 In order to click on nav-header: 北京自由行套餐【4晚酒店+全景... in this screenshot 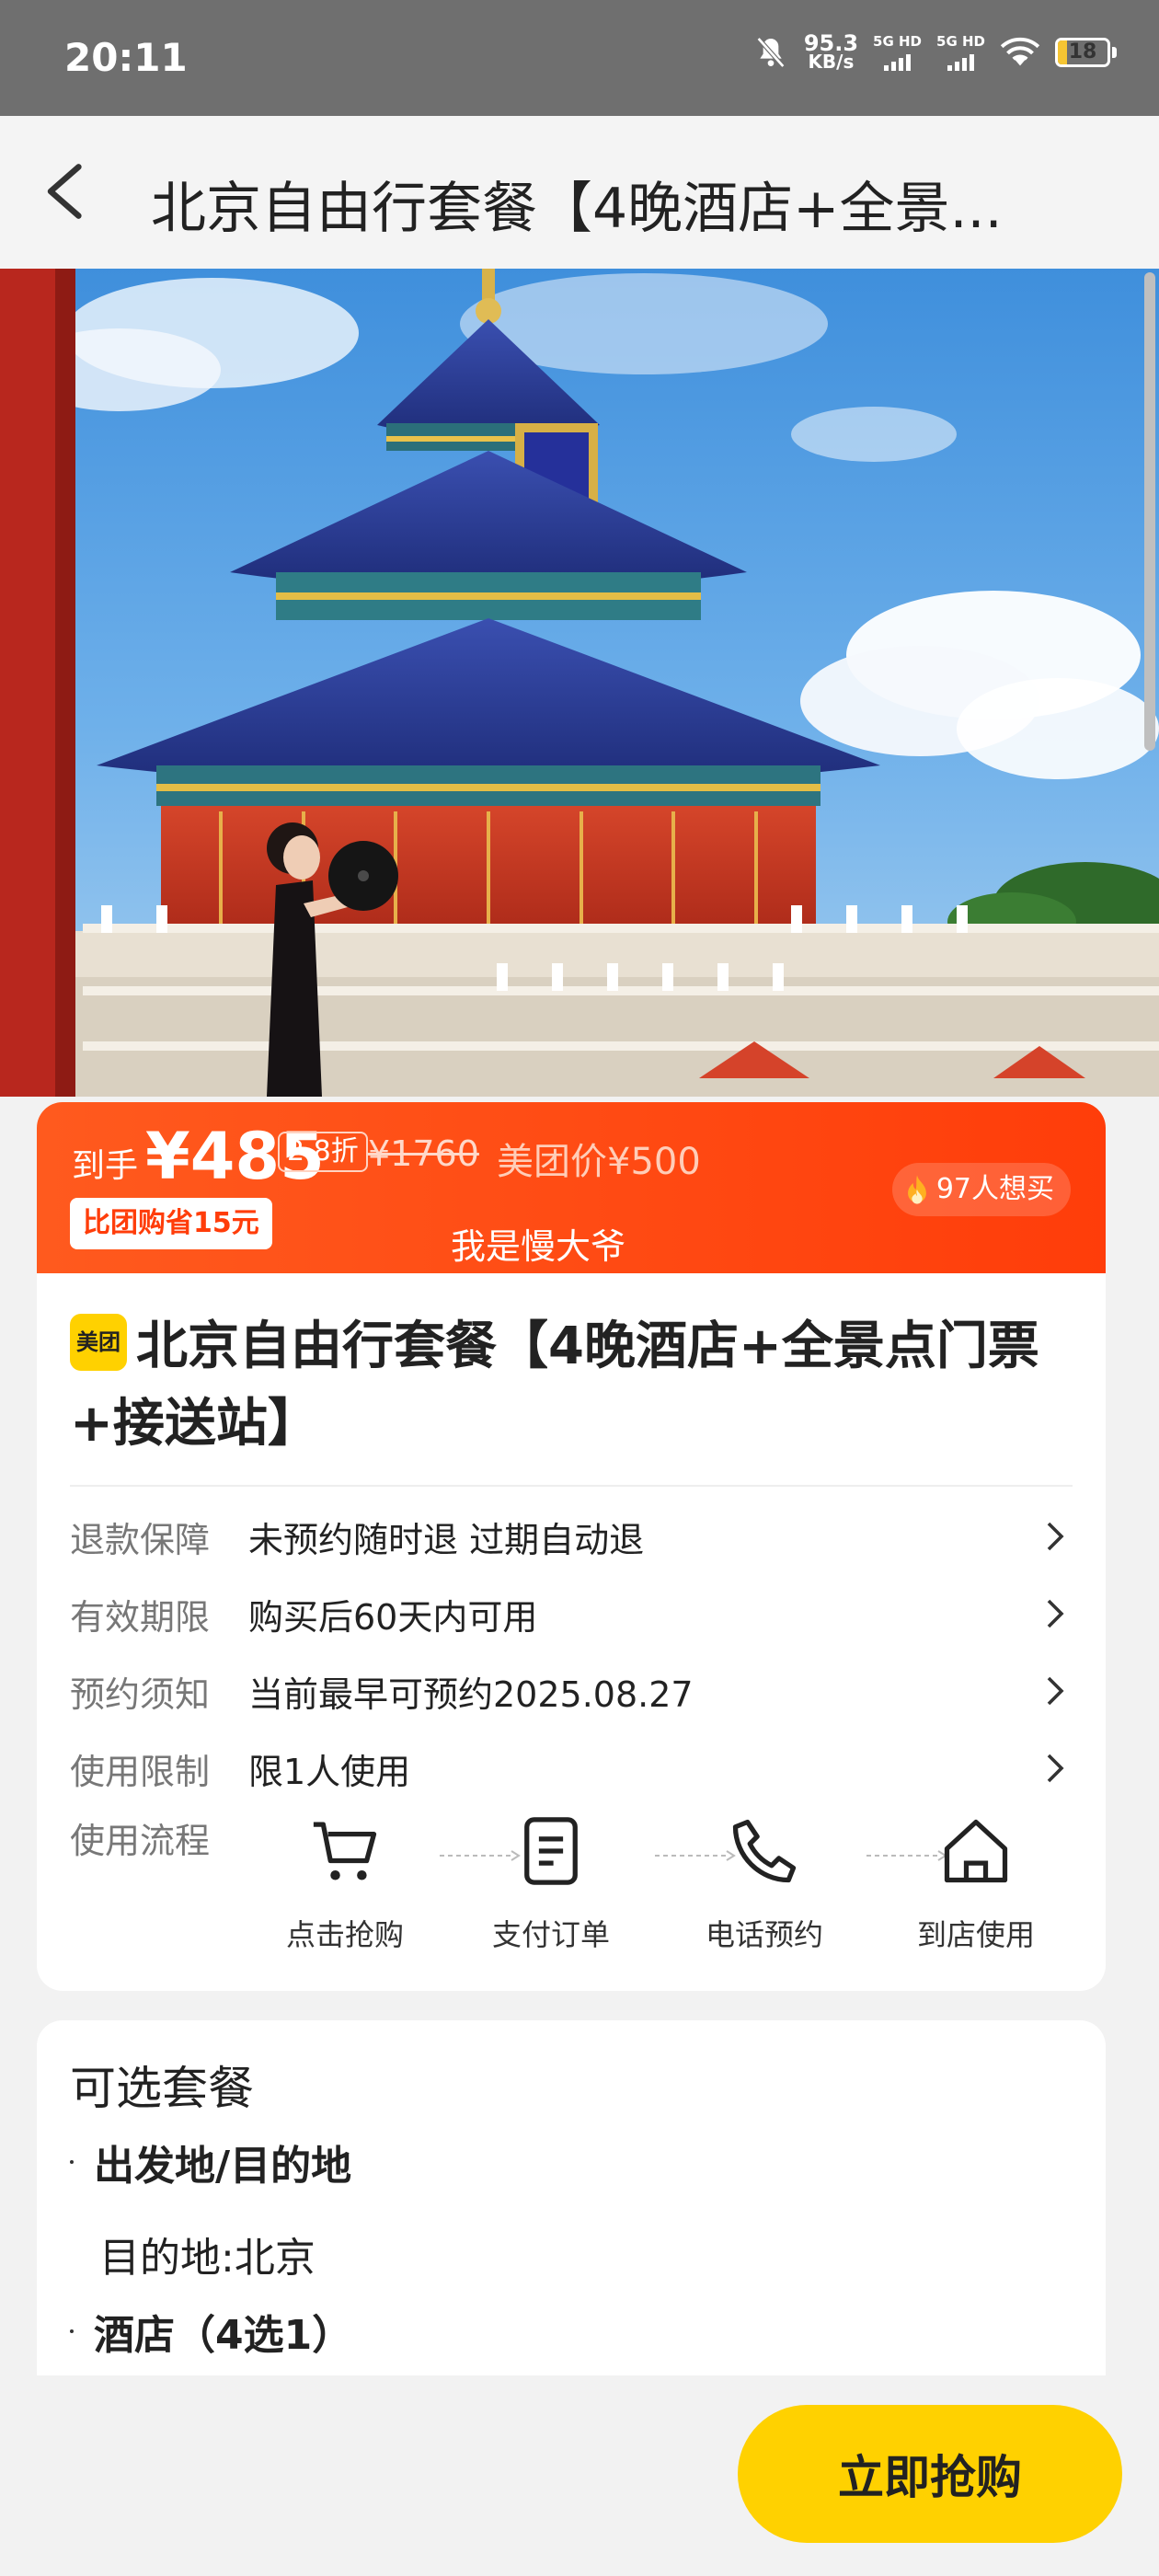, I will do `click(579, 192)`.